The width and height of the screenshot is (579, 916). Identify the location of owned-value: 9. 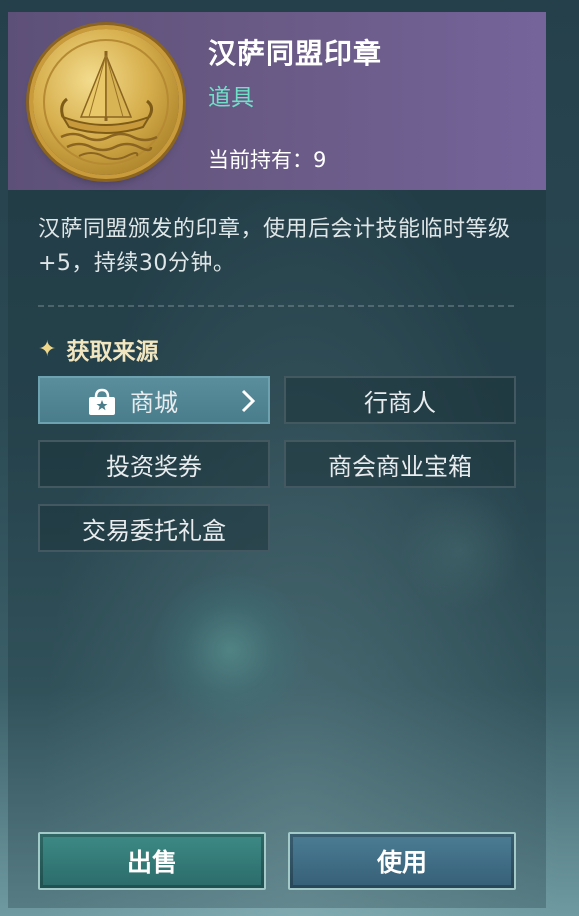
(320, 160).